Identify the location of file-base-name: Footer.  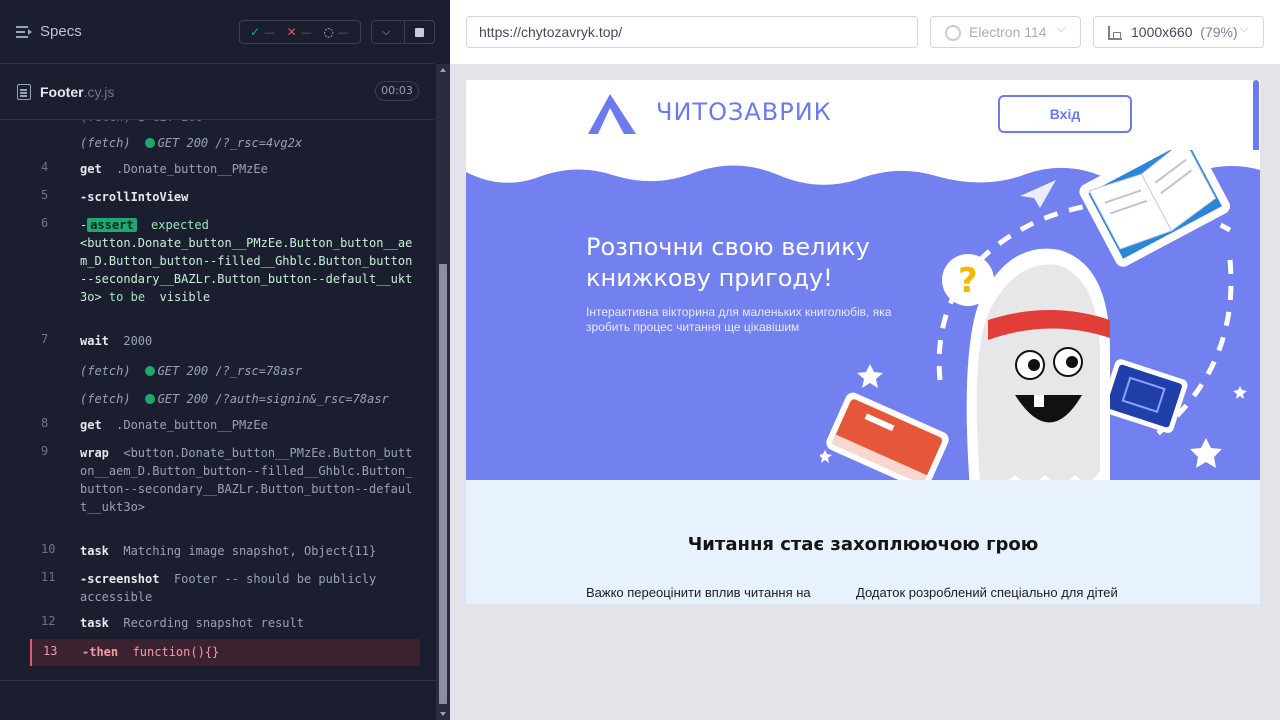
(62, 92).